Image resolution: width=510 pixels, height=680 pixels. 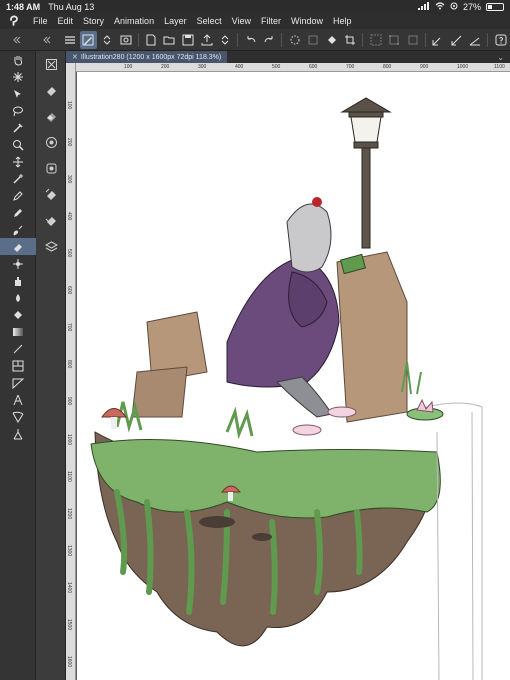 What do you see at coordinates (18, 144) in the screenshot?
I see `zoom-icon` at bounding box center [18, 144].